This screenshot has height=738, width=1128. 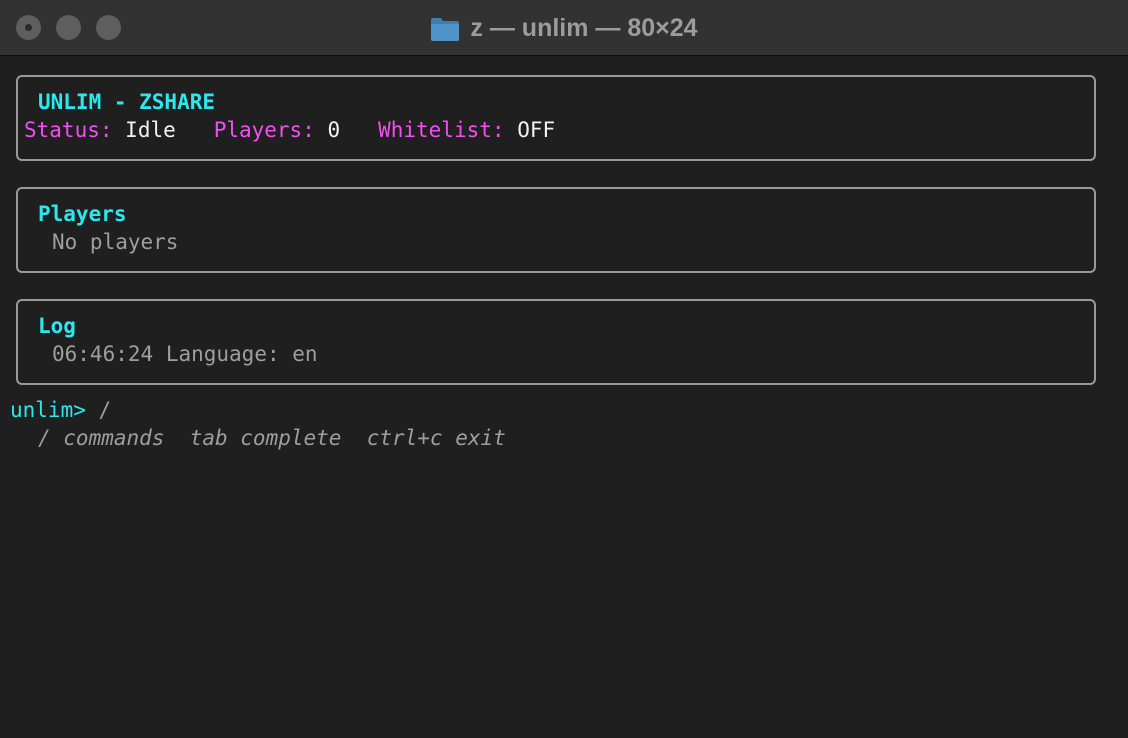 I want to click on window-title-area: z — unlim — 80×24, so click(x=564, y=28).